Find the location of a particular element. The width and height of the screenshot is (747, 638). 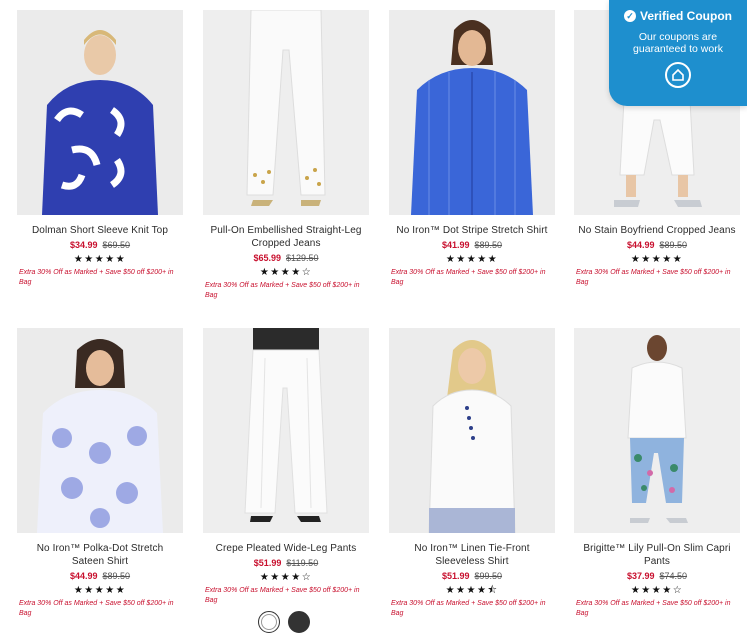

original-price: $69.50 is located at coordinates (116, 245).